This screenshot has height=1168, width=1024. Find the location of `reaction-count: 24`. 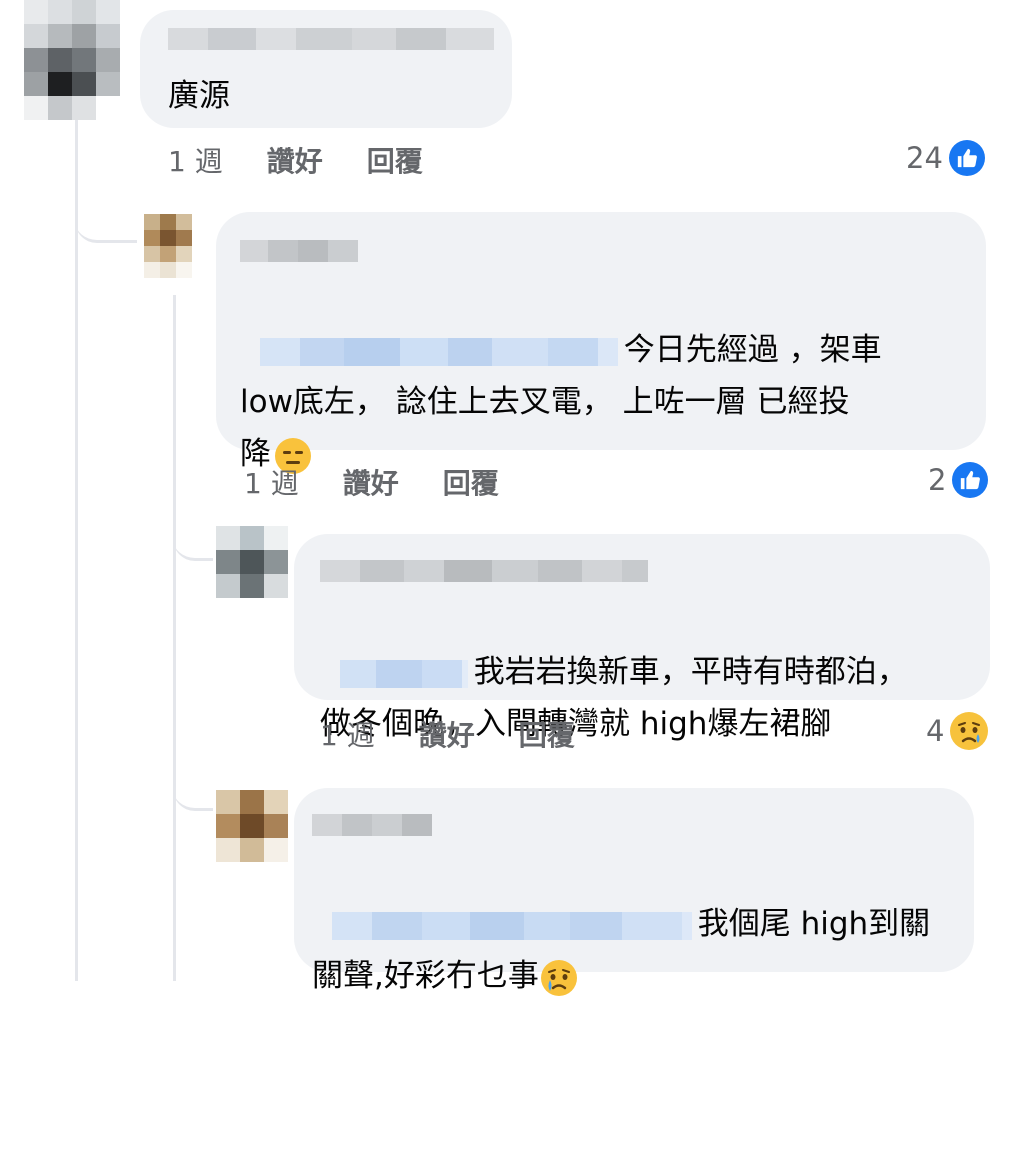

reaction-count: 24 is located at coordinates (924, 158).